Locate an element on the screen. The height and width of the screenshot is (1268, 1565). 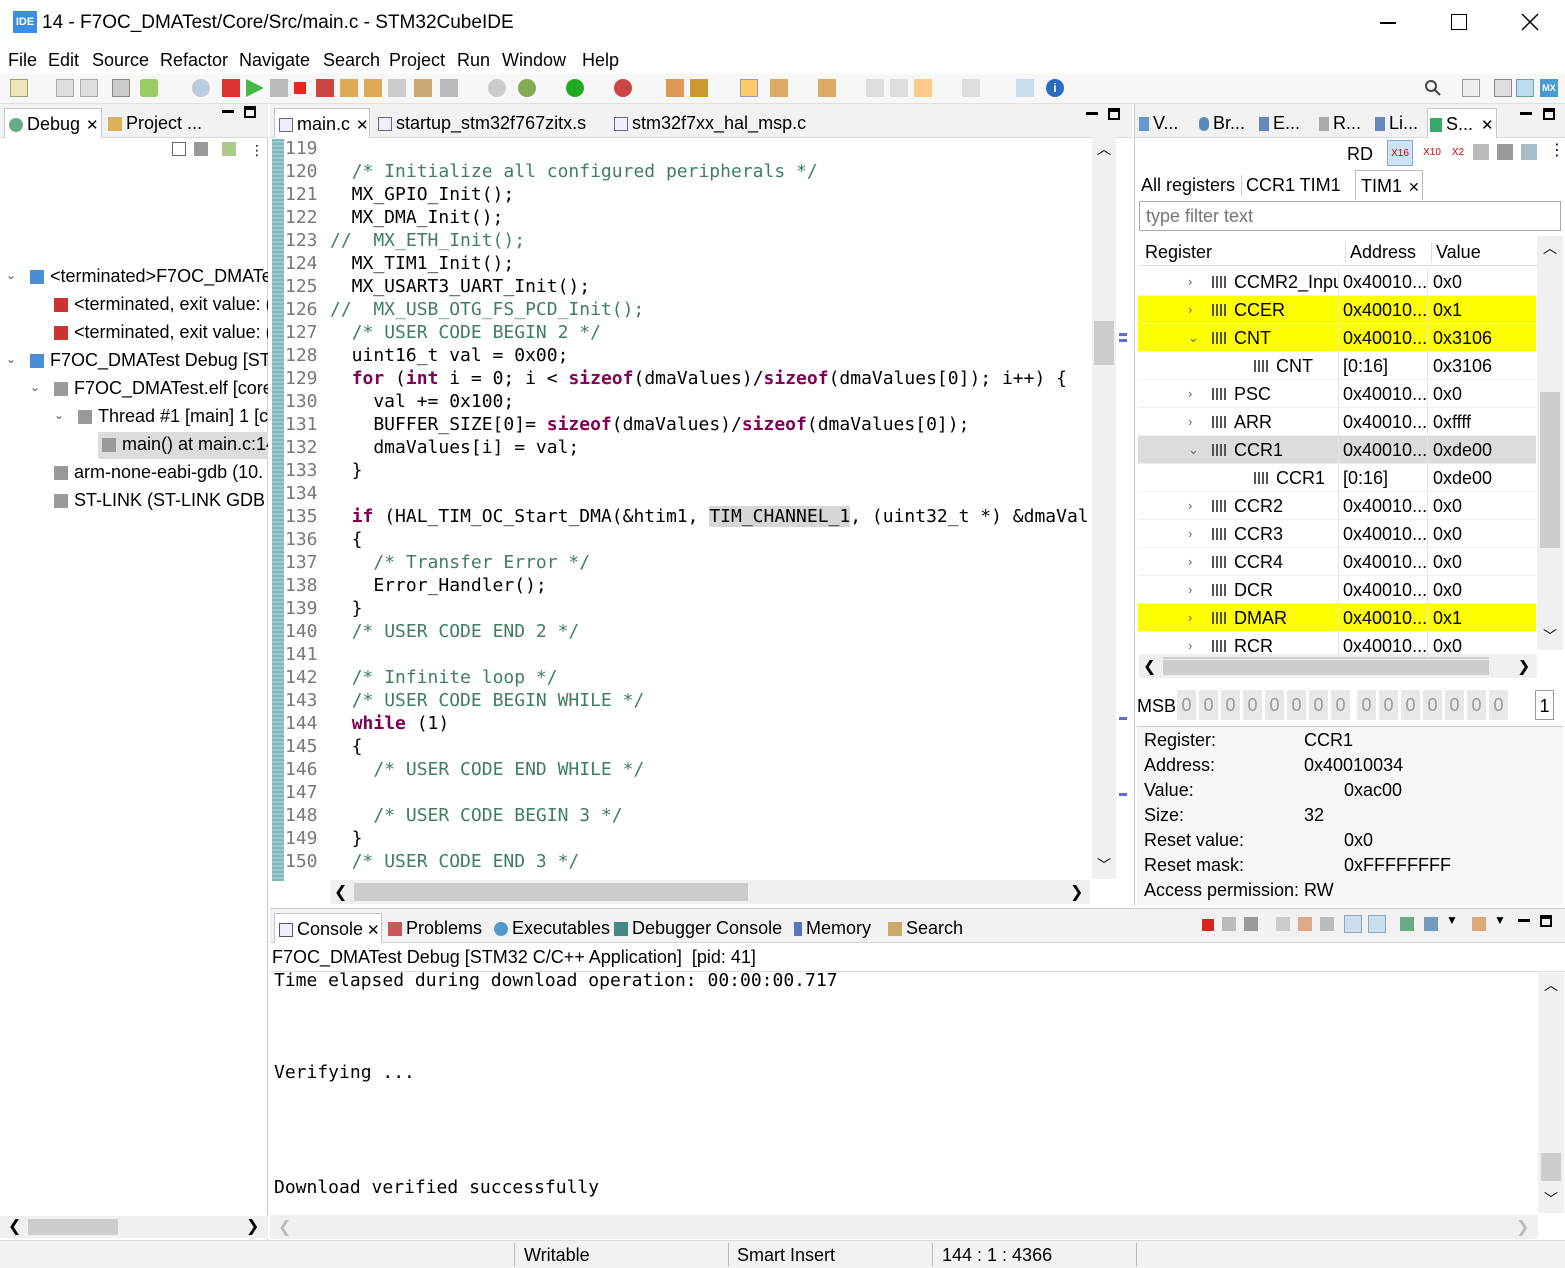
open-console-icon is located at coordinates (1479, 924).